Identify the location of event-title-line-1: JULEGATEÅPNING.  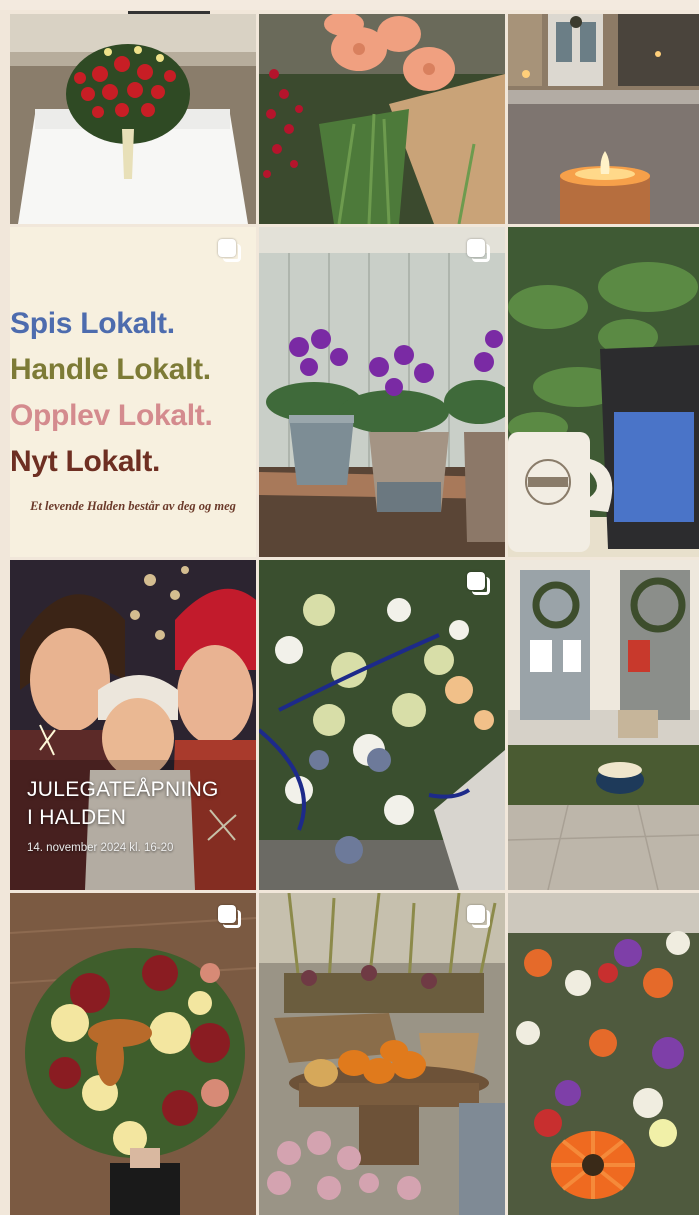
(123, 789).